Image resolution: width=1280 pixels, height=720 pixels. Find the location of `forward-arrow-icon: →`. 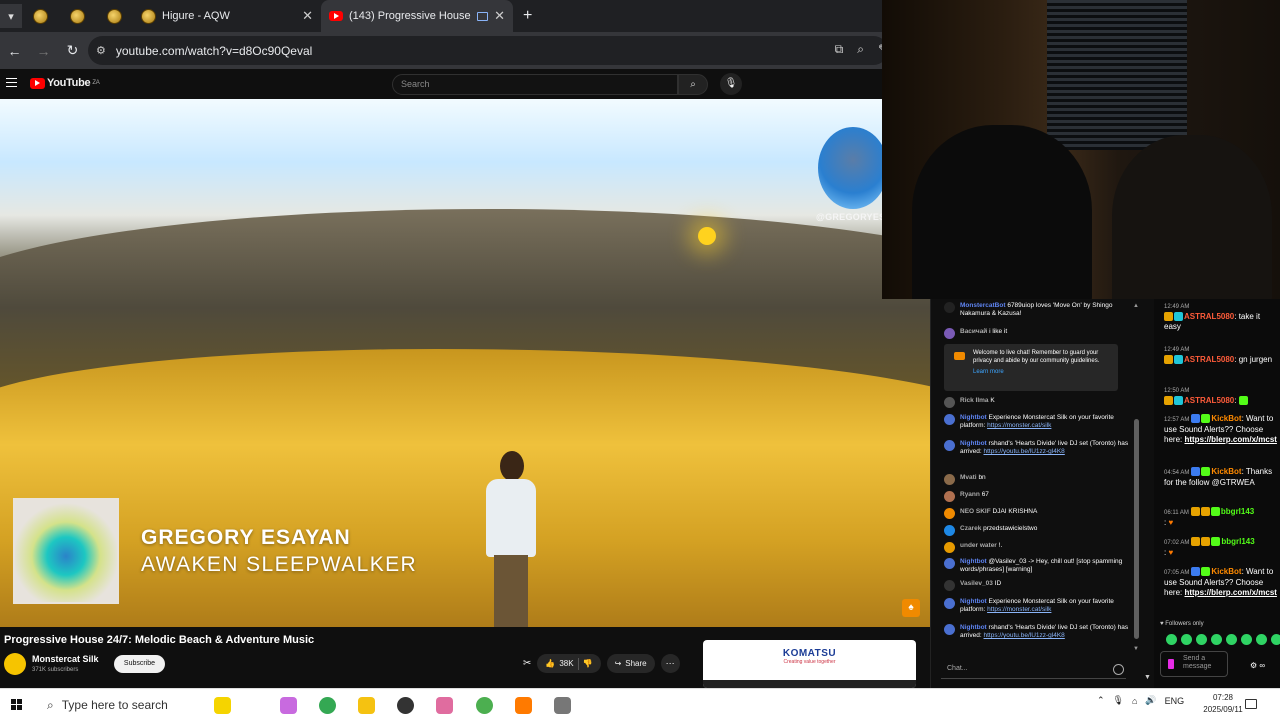

forward-arrow-icon: → is located at coordinates (43, 51).